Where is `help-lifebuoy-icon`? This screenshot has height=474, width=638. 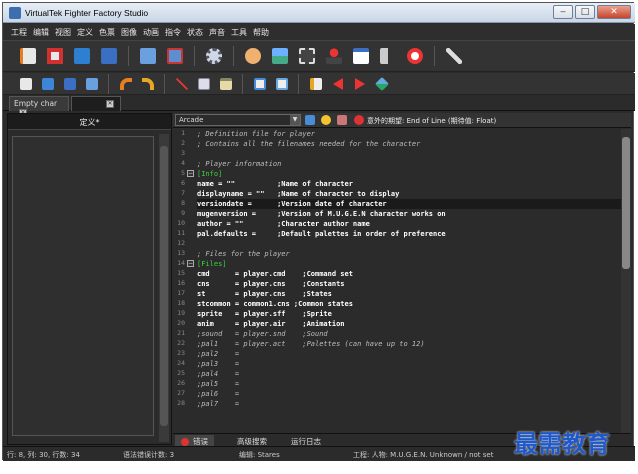 help-lifebuoy-icon is located at coordinates (415, 56).